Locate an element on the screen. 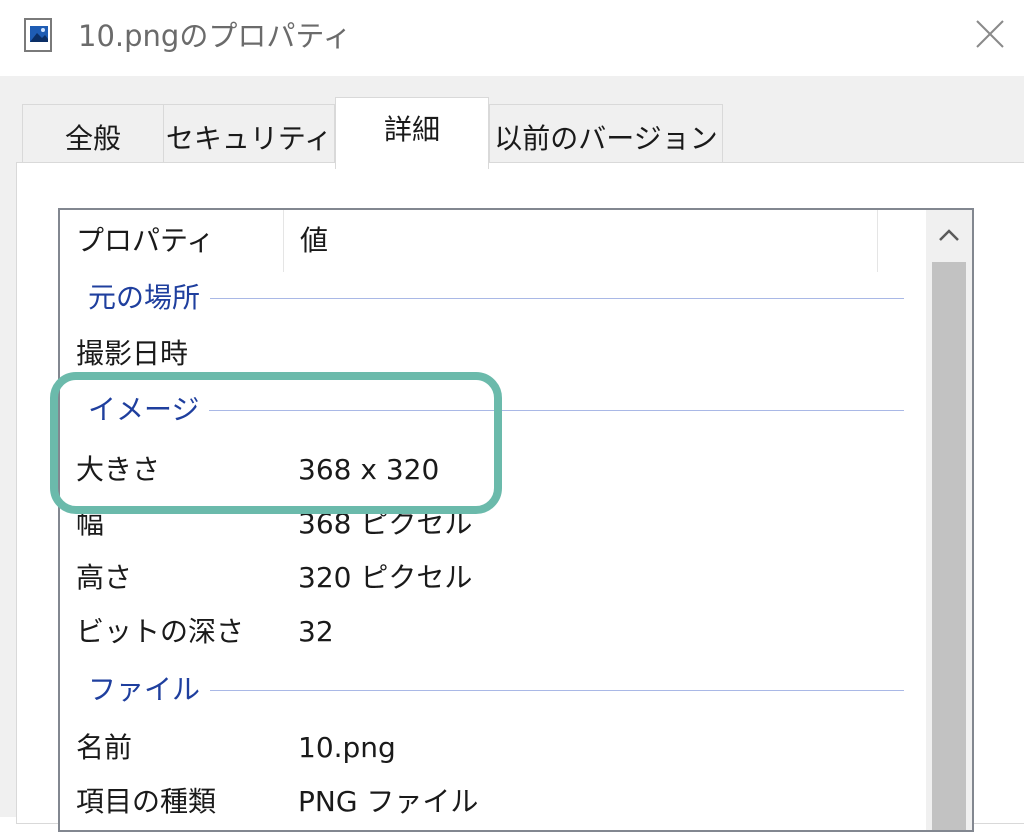  scroll-up-button is located at coordinates (949, 236).